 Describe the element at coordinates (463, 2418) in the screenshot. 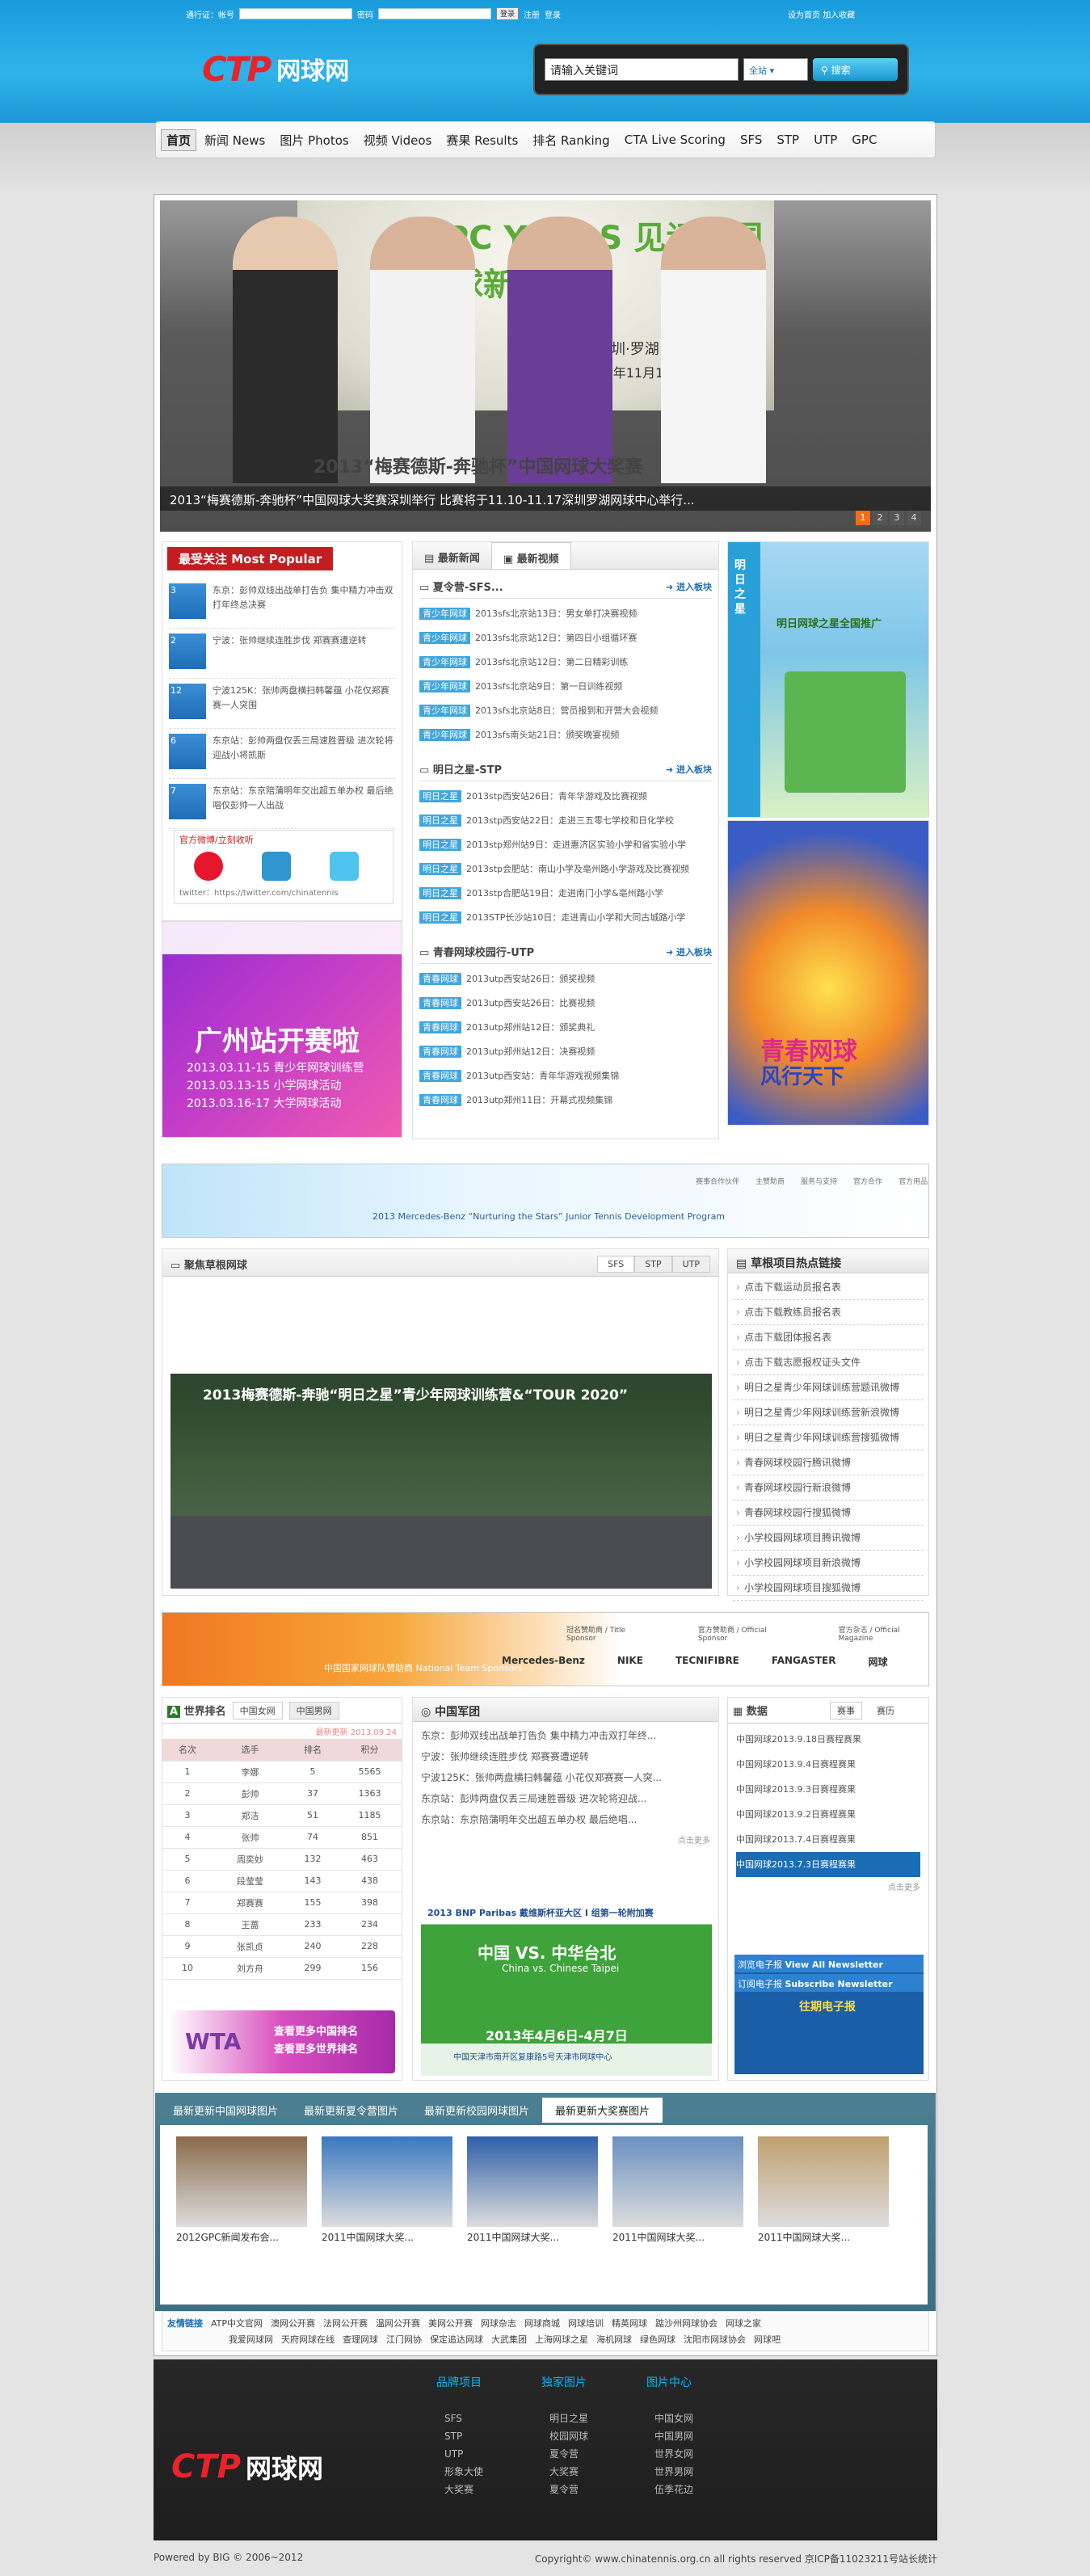

I see `footer-link: SFS` at that location.